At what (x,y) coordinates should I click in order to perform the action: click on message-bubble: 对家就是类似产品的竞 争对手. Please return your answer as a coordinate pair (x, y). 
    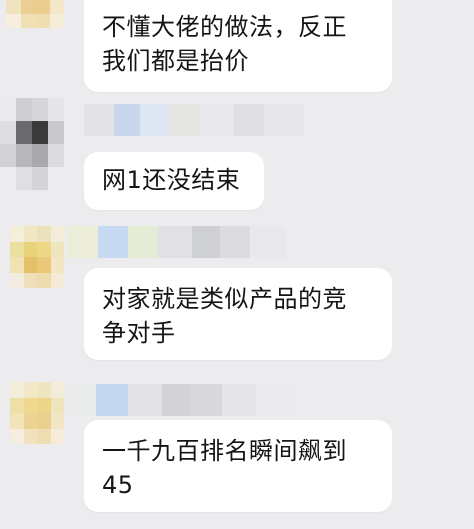
    Looking at the image, I should click on (238, 314).